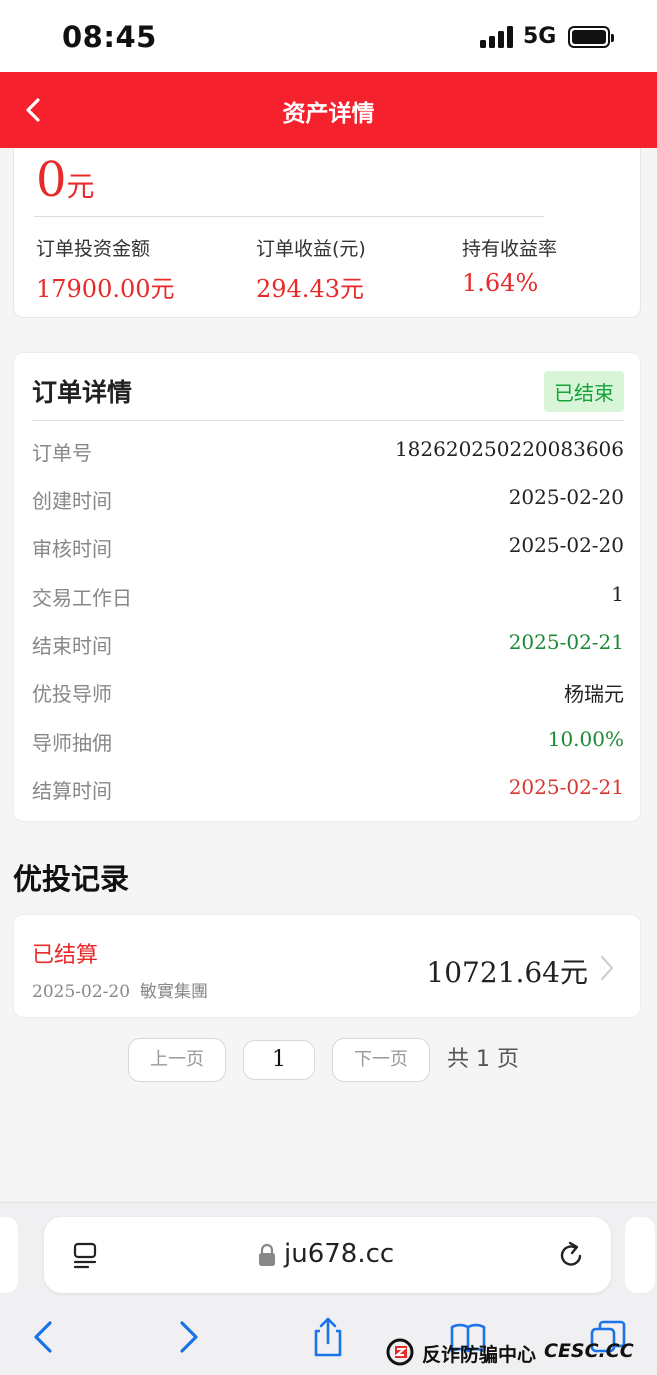 The height and width of the screenshot is (1375, 657). What do you see at coordinates (589, 1351) in the screenshot?
I see `watermark-domain: CESC.CC` at bounding box center [589, 1351].